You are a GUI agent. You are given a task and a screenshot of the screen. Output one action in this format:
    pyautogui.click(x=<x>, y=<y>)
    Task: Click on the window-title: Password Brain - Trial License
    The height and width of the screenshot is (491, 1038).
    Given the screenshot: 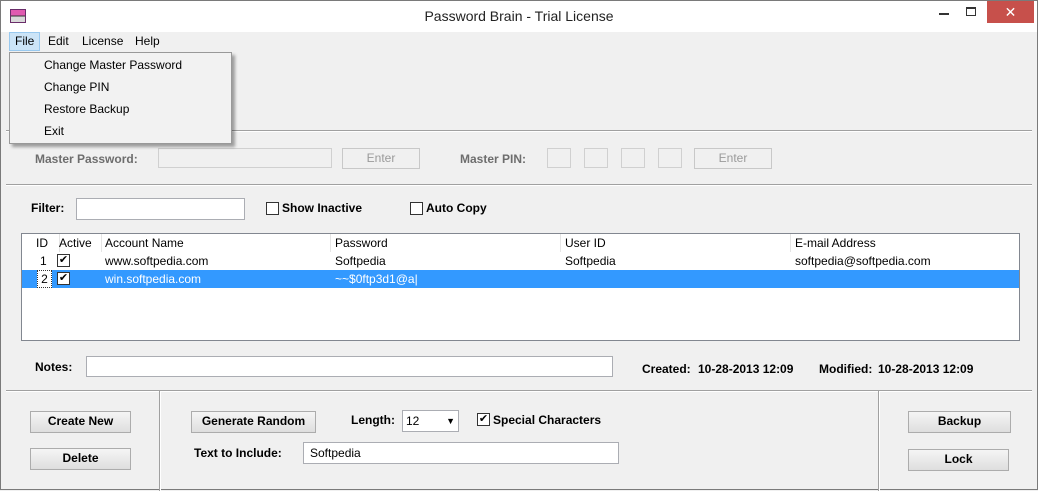 What is the action you would take?
    pyautogui.click(x=519, y=16)
    